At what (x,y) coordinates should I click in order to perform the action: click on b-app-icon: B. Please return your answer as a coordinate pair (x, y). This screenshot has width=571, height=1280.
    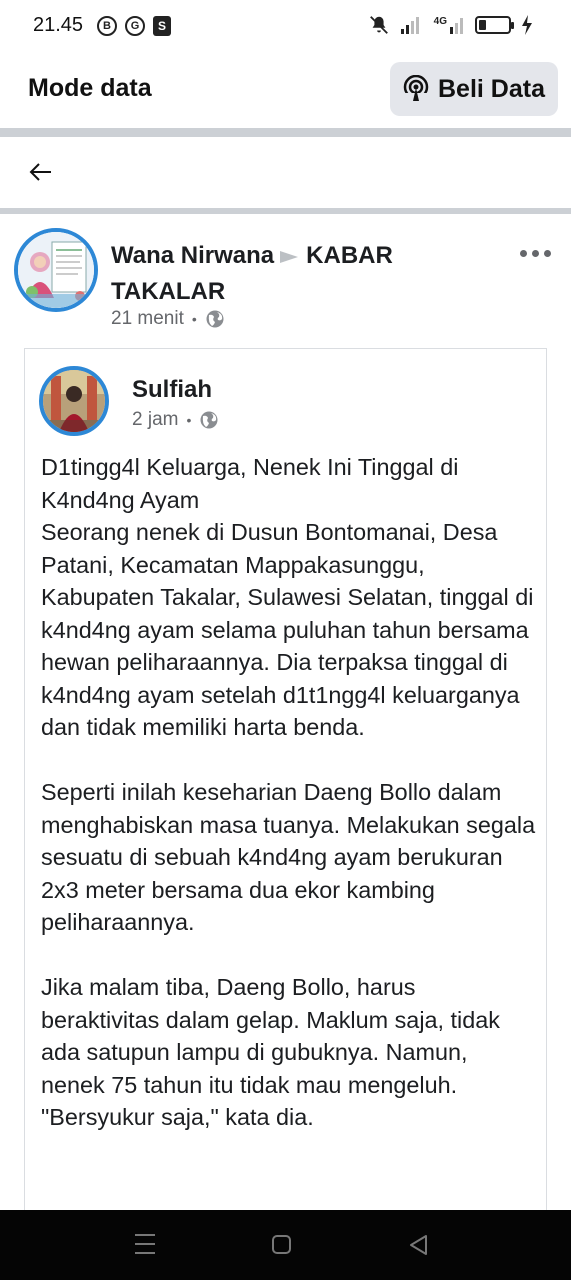
    Looking at the image, I should click on (107, 26).